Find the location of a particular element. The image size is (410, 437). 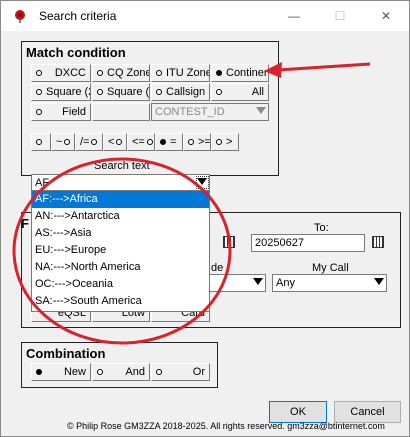

field-name-combo: CONTEST_ID is located at coordinates (210, 112).